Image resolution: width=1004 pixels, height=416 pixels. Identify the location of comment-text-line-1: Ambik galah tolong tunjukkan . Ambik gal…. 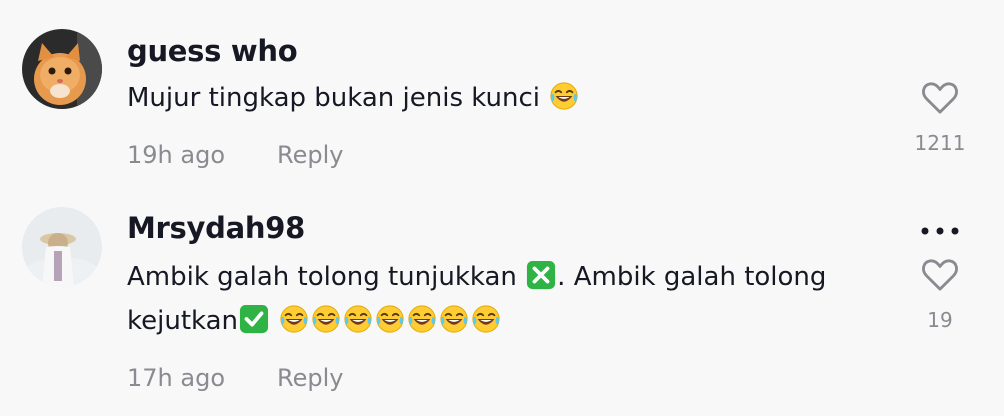
(476, 277).